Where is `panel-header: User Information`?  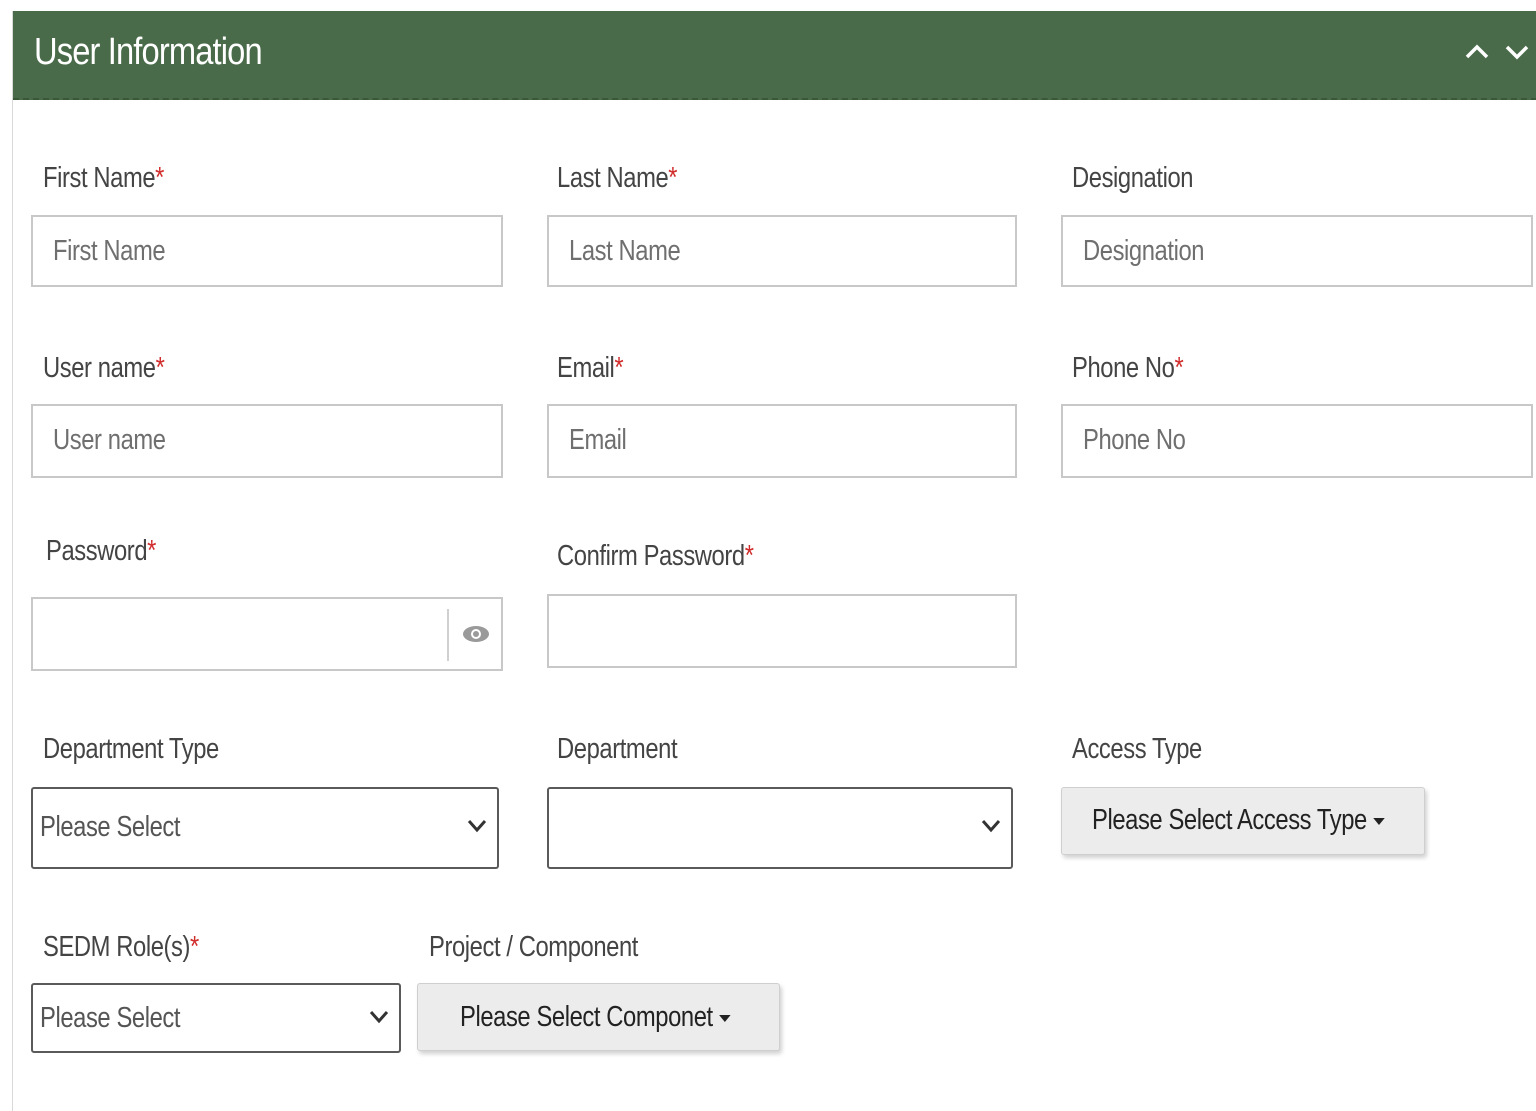 panel-header: User Information is located at coordinates (774, 55).